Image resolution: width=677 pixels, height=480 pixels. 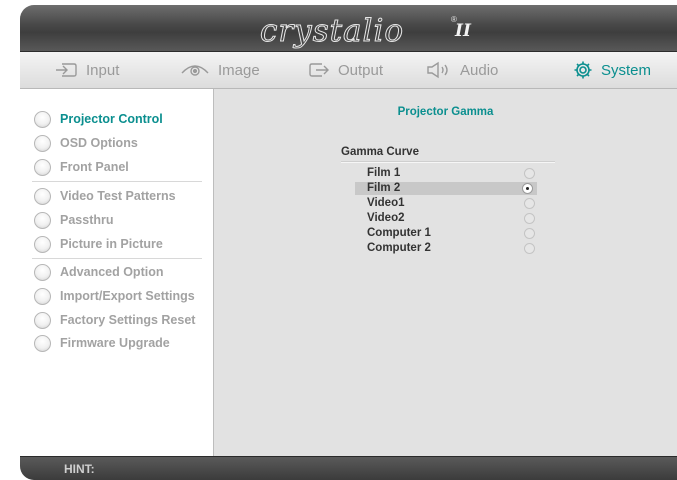 What do you see at coordinates (332, 31) in the screenshot?
I see `logo-text: crystalio` at bounding box center [332, 31].